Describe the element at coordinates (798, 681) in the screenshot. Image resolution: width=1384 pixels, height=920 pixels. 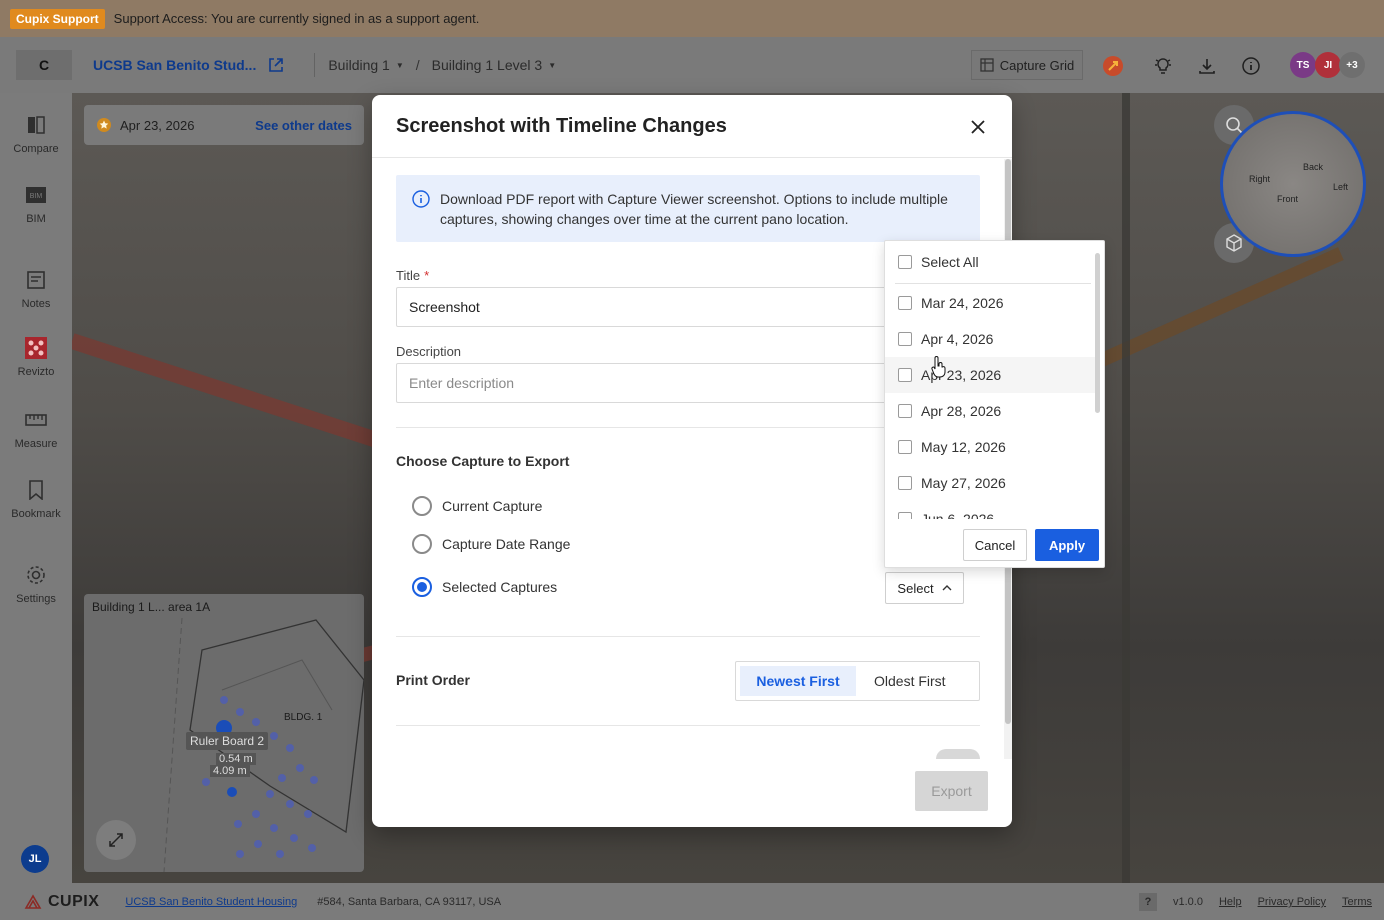
I see `newest-first-option: Newest First` at that location.